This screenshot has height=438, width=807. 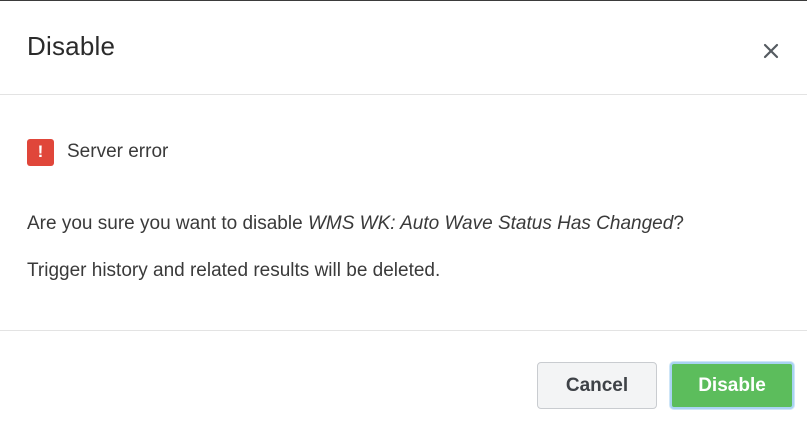 I want to click on confirmation-item-name: WMS WK: Auto Wave Status Has Changed, so click(x=490, y=223).